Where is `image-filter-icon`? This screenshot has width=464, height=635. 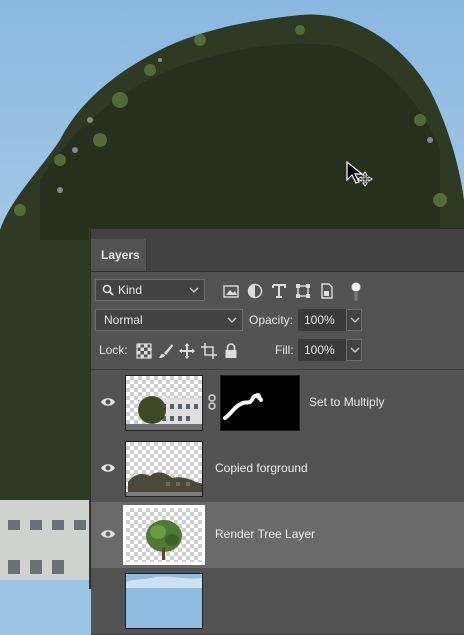
image-filter-icon is located at coordinates (231, 291).